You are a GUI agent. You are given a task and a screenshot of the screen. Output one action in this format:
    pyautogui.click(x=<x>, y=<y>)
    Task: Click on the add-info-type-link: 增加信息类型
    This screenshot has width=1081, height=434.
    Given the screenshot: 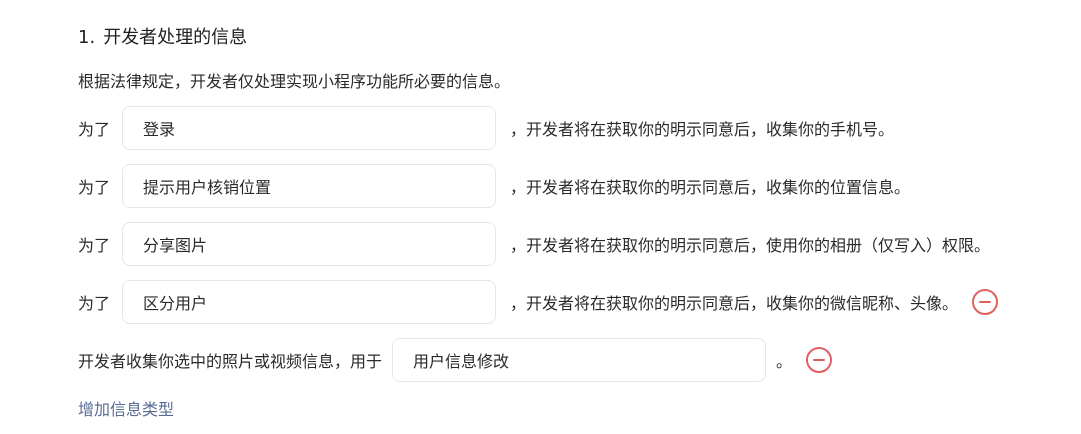 What is the action you would take?
    pyautogui.click(x=126, y=410)
    